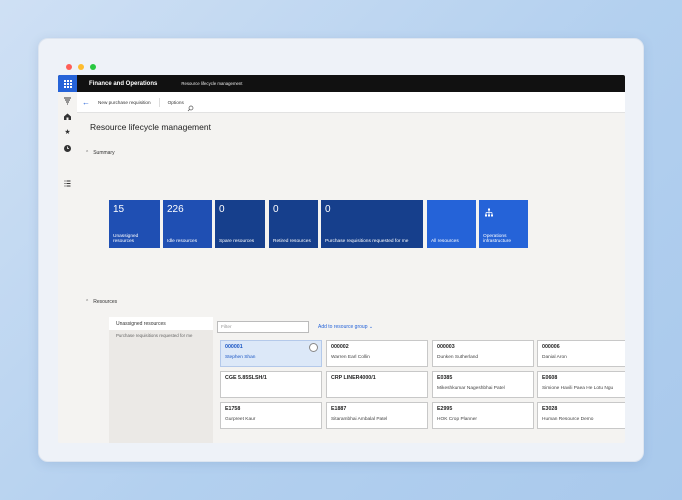 The height and width of the screenshot is (500, 682). What do you see at coordinates (359, 419) in the screenshot?
I see `resource-name: Sitarambhai Ambalal Patel` at bounding box center [359, 419].